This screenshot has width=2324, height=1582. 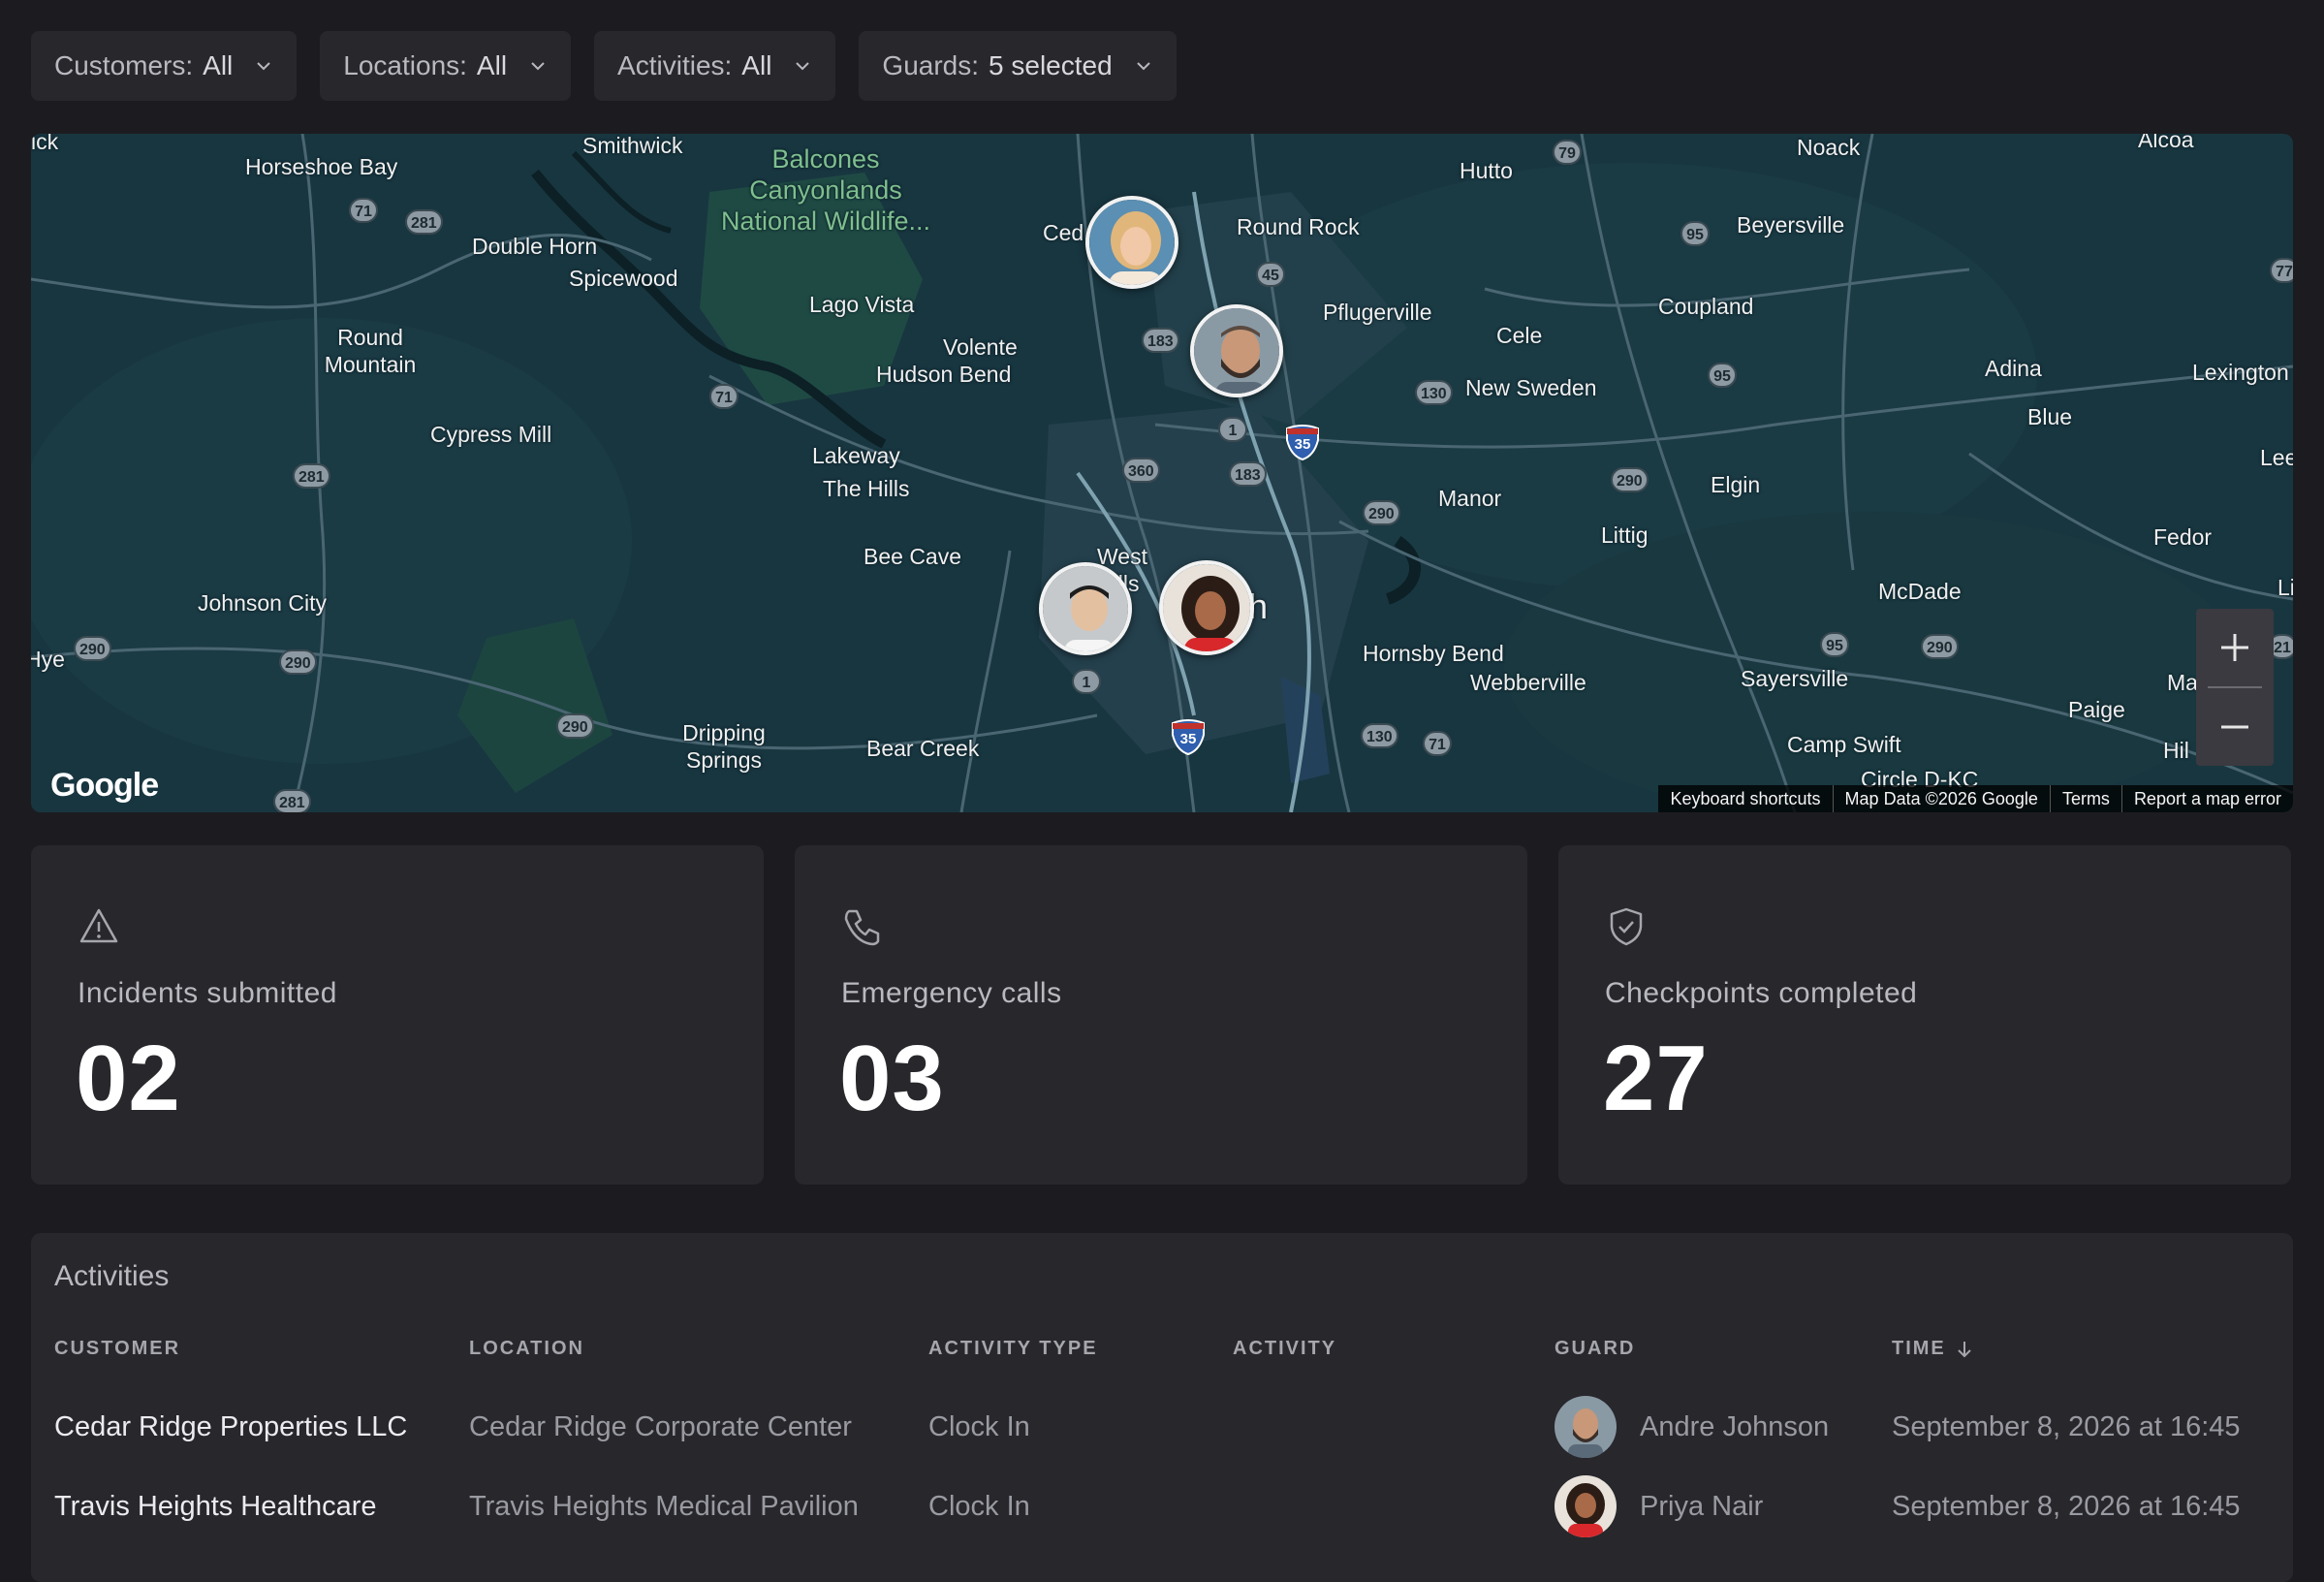 I want to click on place-label-adina: Adina, so click(x=2014, y=368).